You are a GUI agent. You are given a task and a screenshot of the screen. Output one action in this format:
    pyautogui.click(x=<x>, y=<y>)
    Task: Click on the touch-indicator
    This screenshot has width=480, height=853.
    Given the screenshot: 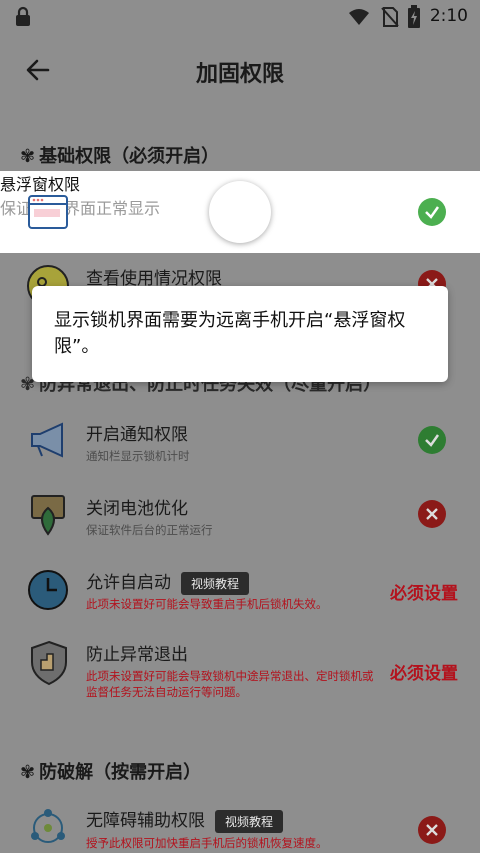 What is the action you would take?
    pyautogui.click(x=240, y=212)
    